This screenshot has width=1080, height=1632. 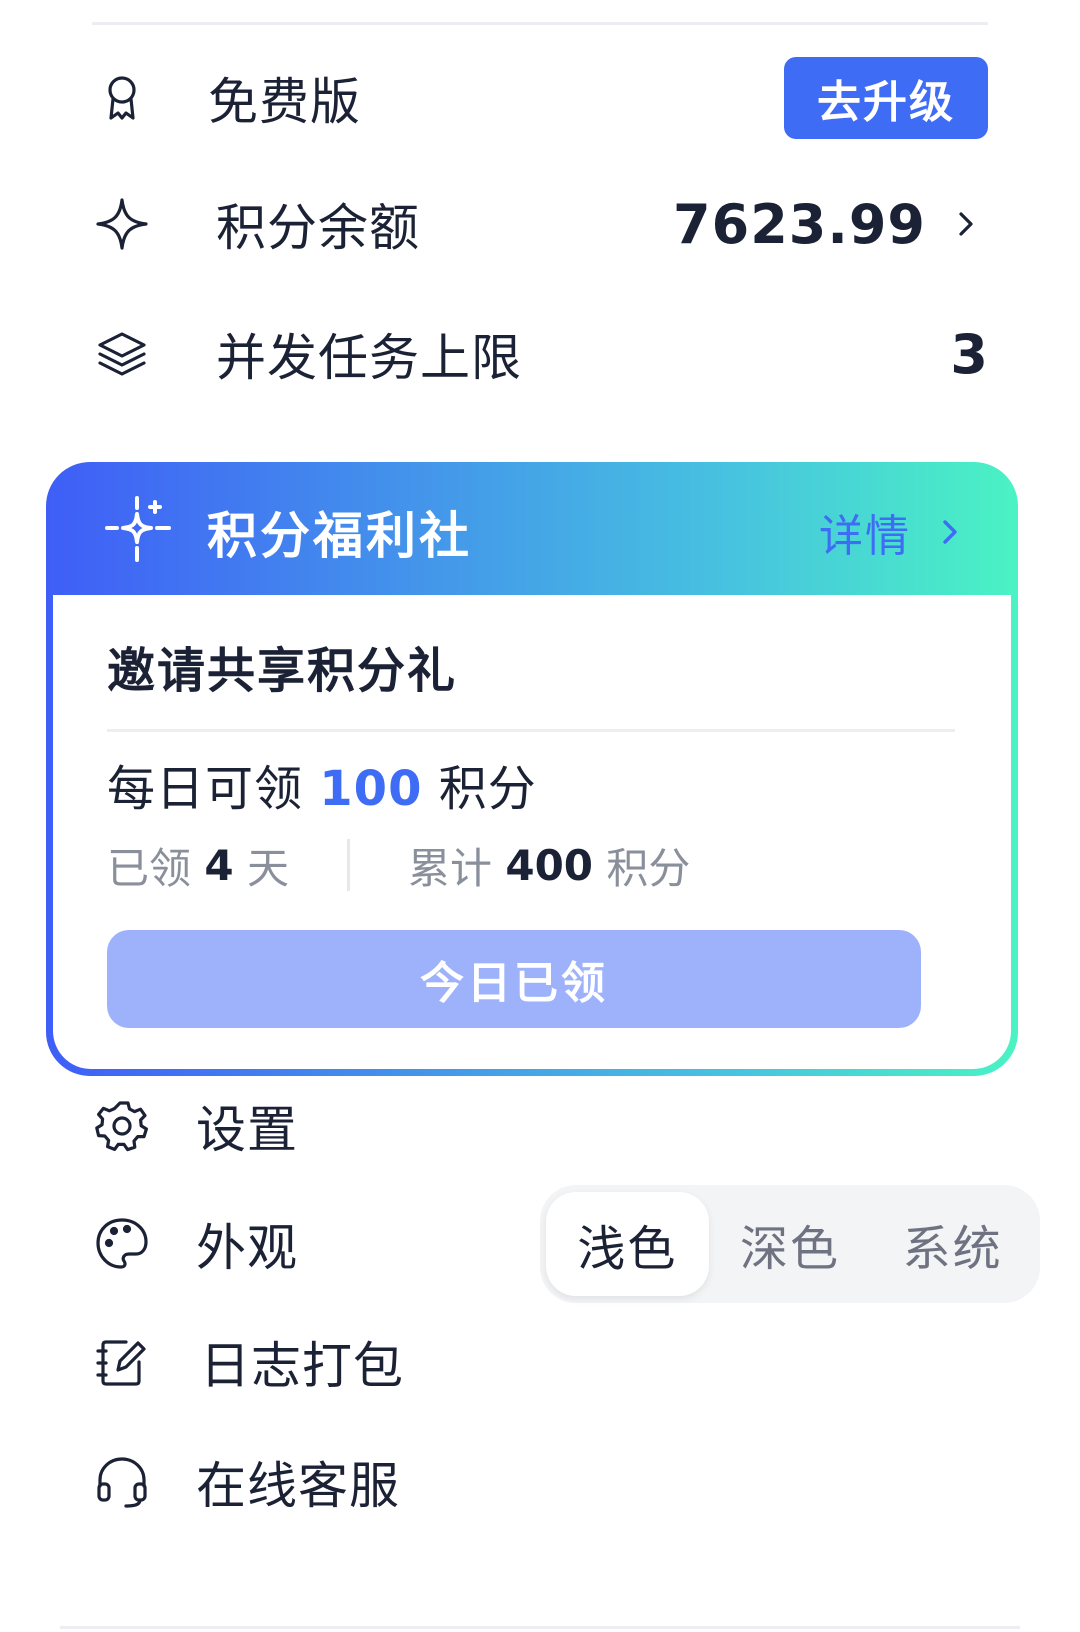 What do you see at coordinates (549, 865) in the screenshot?
I see `total-points: 400` at bounding box center [549, 865].